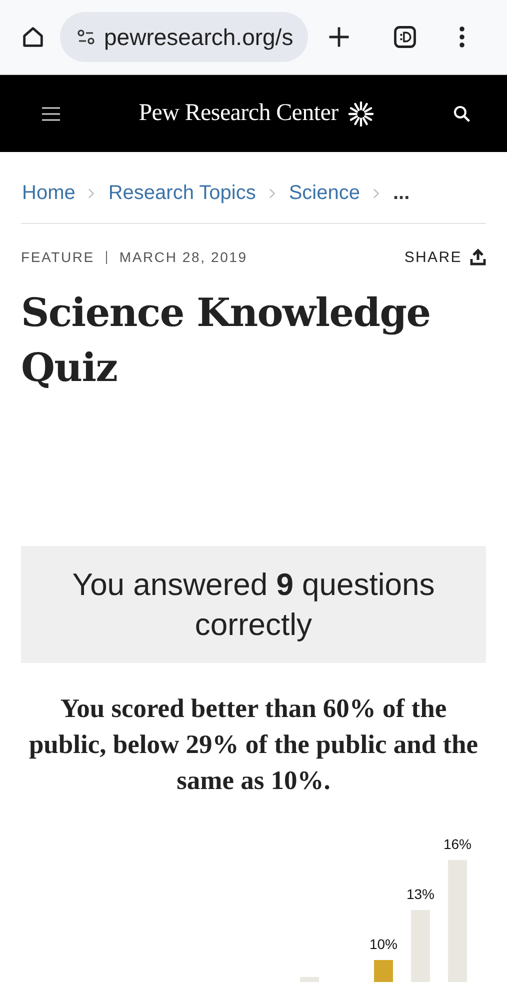 This screenshot has width=507, height=1000. Describe the element at coordinates (462, 37) in the screenshot. I see `more-menu-icon` at that location.